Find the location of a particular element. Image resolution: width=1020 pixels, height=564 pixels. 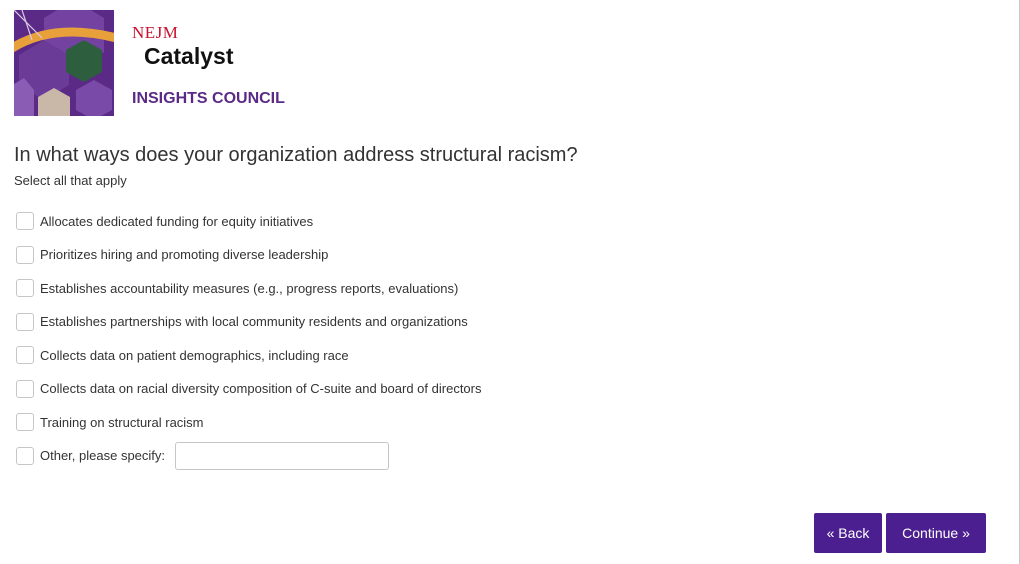

option-label: Training on structural racism is located at coordinates (122, 422).